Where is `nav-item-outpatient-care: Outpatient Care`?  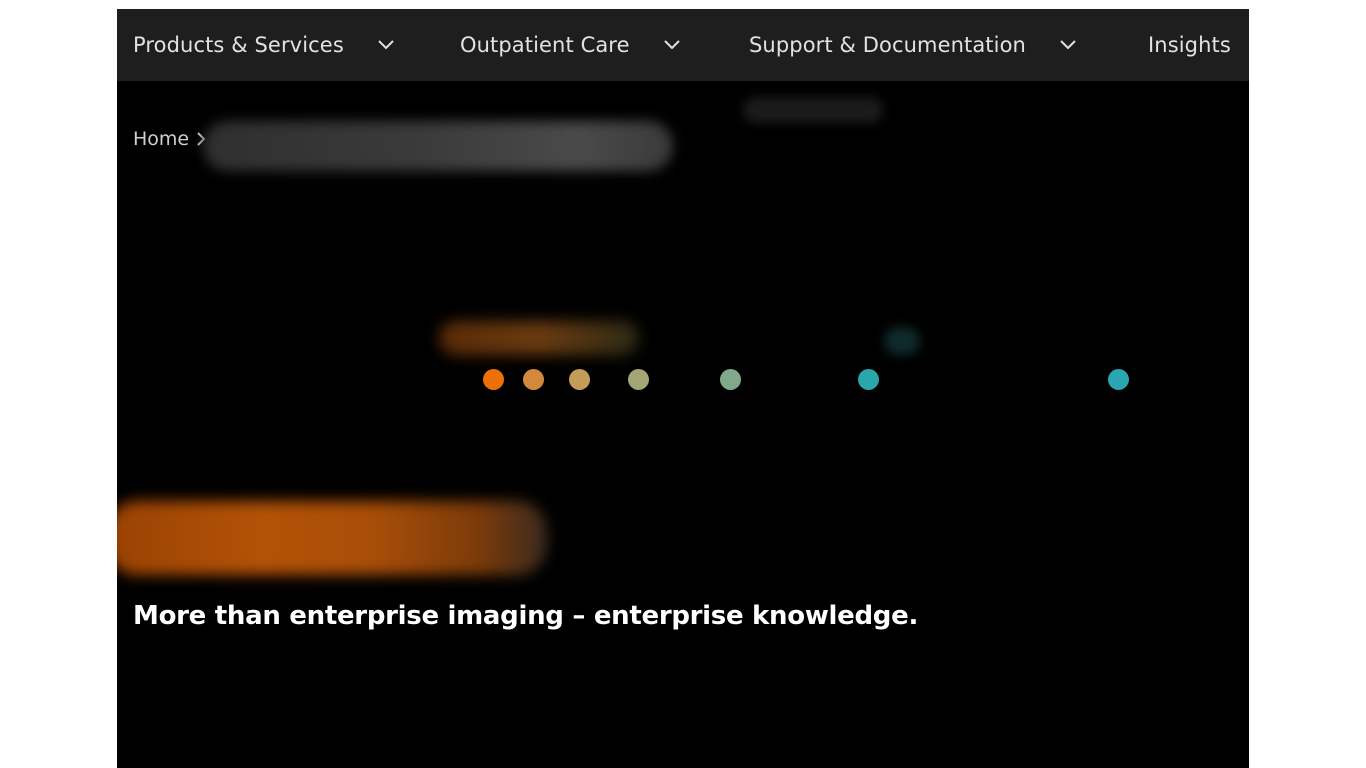
nav-item-outpatient-care: Outpatient Care is located at coordinates (571, 45).